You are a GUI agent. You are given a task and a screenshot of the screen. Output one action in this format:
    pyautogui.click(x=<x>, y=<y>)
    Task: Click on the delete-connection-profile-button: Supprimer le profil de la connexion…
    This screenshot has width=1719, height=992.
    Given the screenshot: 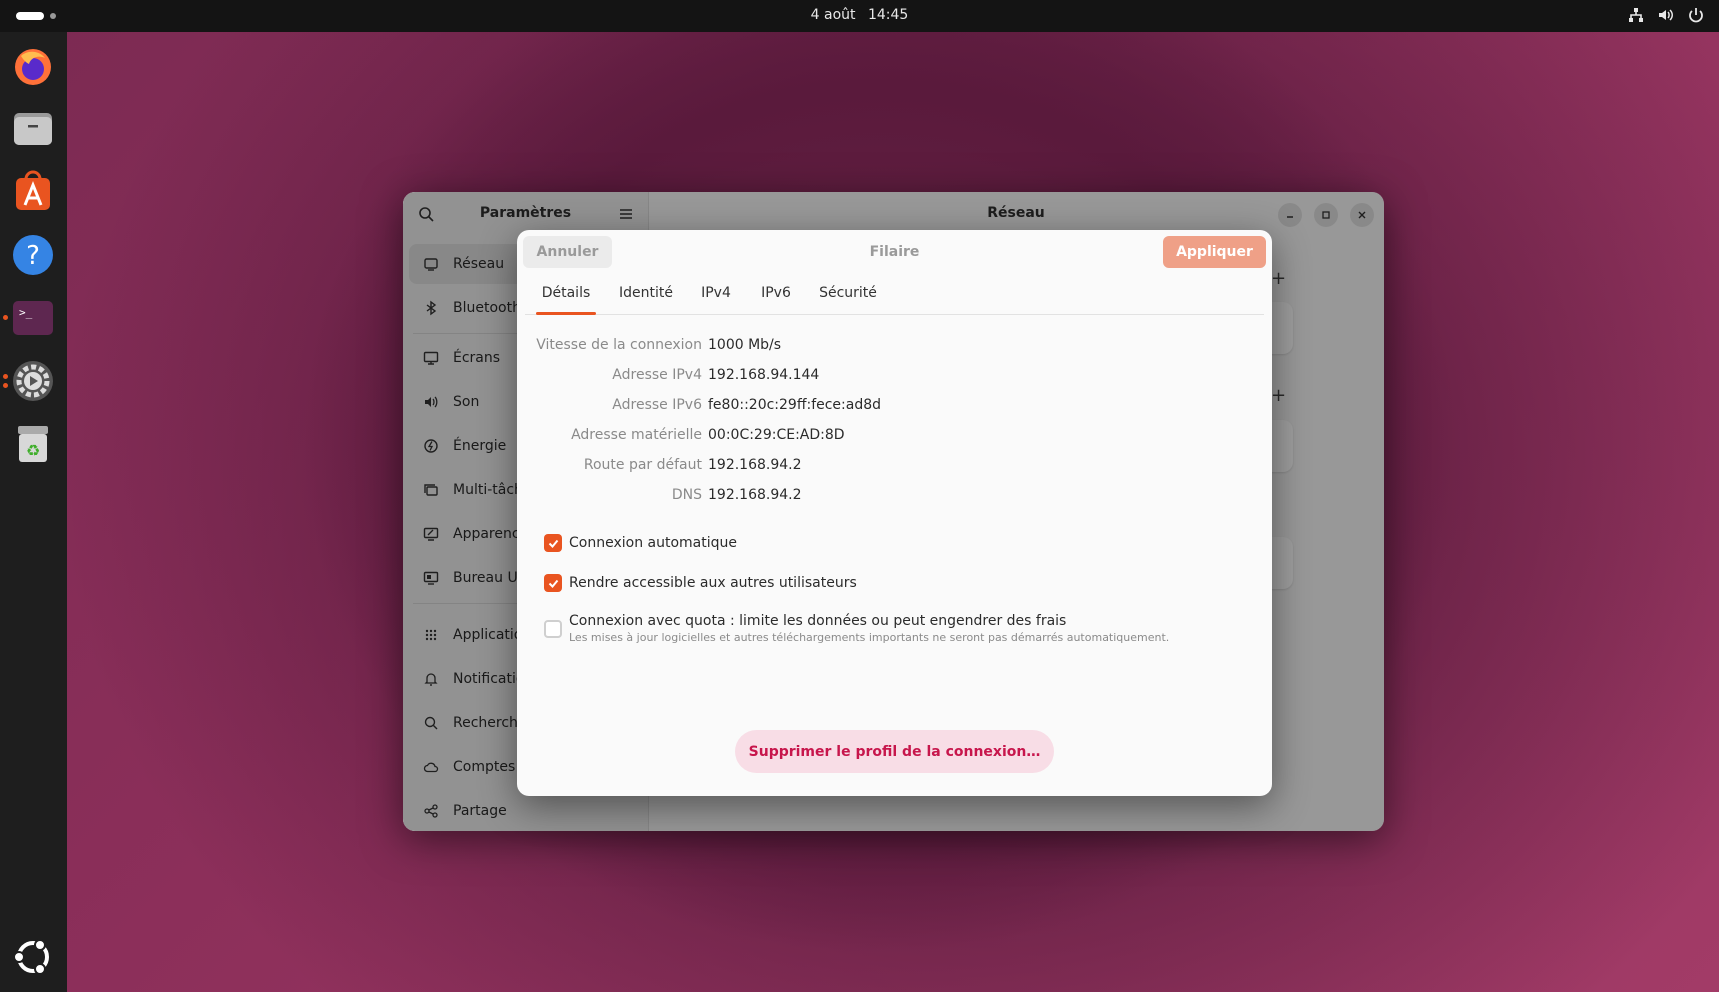 What is the action you would take?
    pyautogui.click(x=894, y=751)
    